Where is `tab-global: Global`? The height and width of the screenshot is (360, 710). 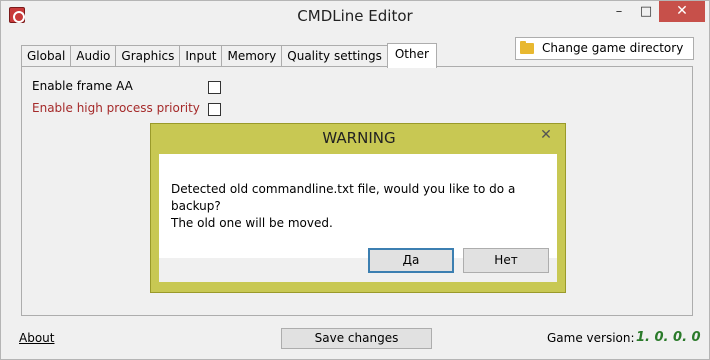
tab-global: Global is located at coordinates (46, 56).